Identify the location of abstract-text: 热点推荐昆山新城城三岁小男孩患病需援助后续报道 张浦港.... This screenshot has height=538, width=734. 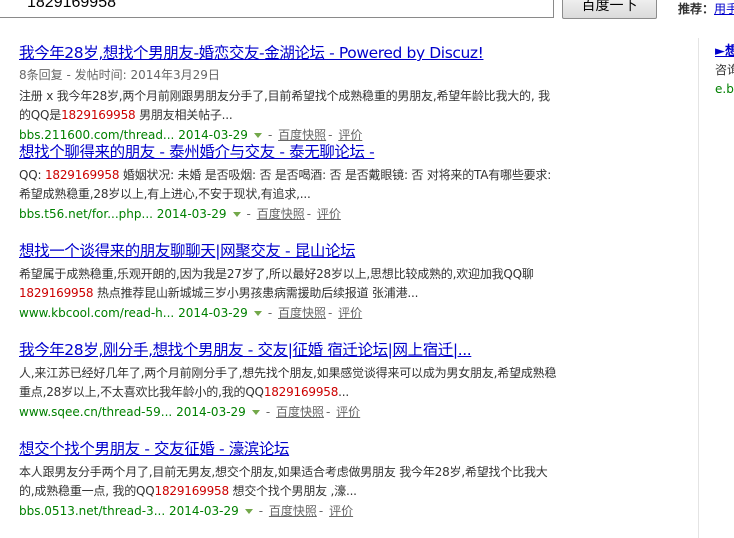
(256, 293).